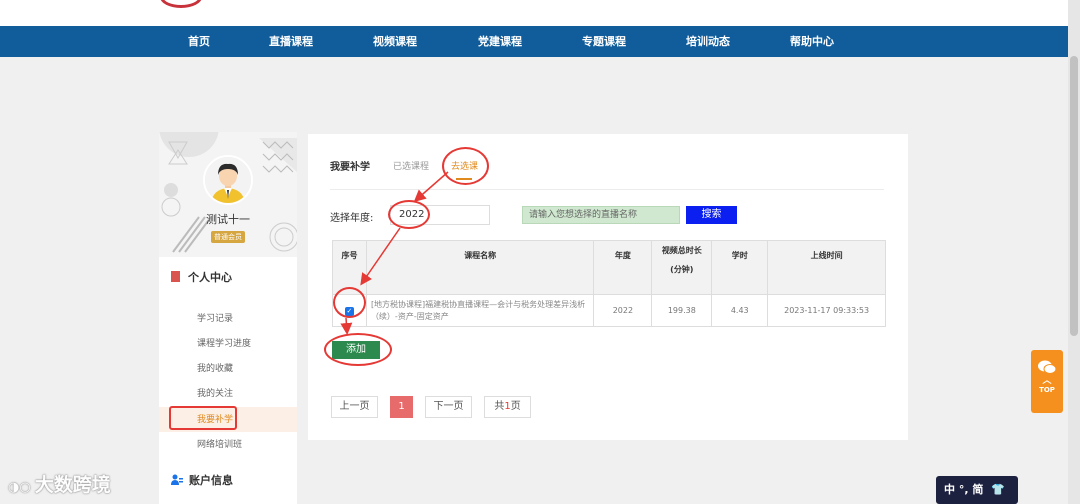 The image size is (1080, 504). What do you see at coordinates (607, 189) in the screenshot?
I see `tab-divider` at bounding box center [607, 189].